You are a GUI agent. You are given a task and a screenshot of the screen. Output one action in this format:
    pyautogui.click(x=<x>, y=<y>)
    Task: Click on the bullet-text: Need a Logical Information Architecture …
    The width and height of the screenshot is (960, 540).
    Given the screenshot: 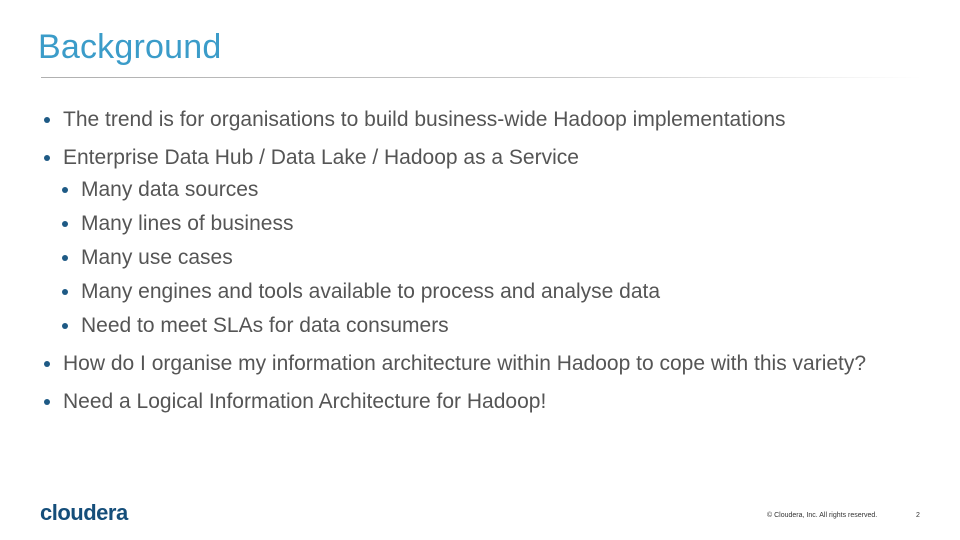 What is the action you would take?
    pyautogui.click(x=305, y=401)
    